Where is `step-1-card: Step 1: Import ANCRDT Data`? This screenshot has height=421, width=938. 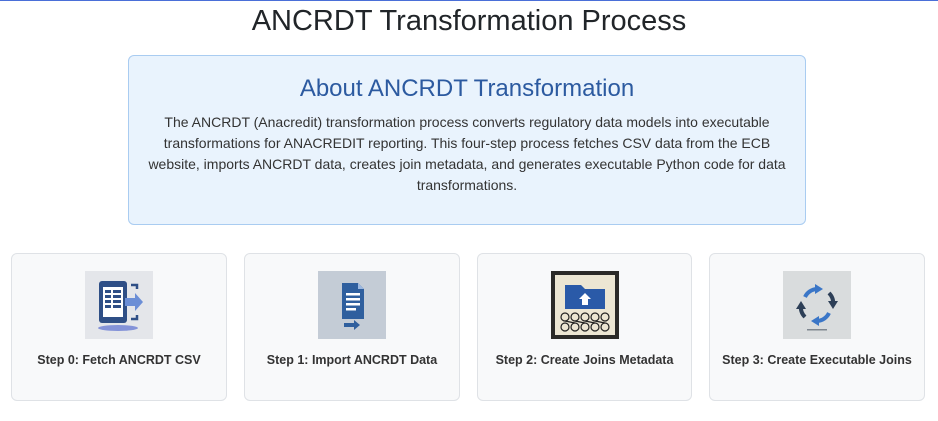 step-1-card: Step 1: Import ANCRDT Data is located at coordinates (352, 327).